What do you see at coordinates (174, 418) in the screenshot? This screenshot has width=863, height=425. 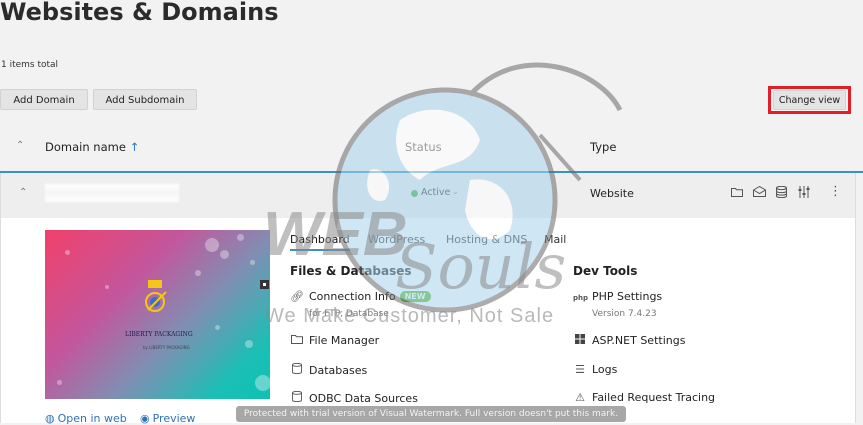 I see `preview-label: Preview` at bounding box center [174, 418].